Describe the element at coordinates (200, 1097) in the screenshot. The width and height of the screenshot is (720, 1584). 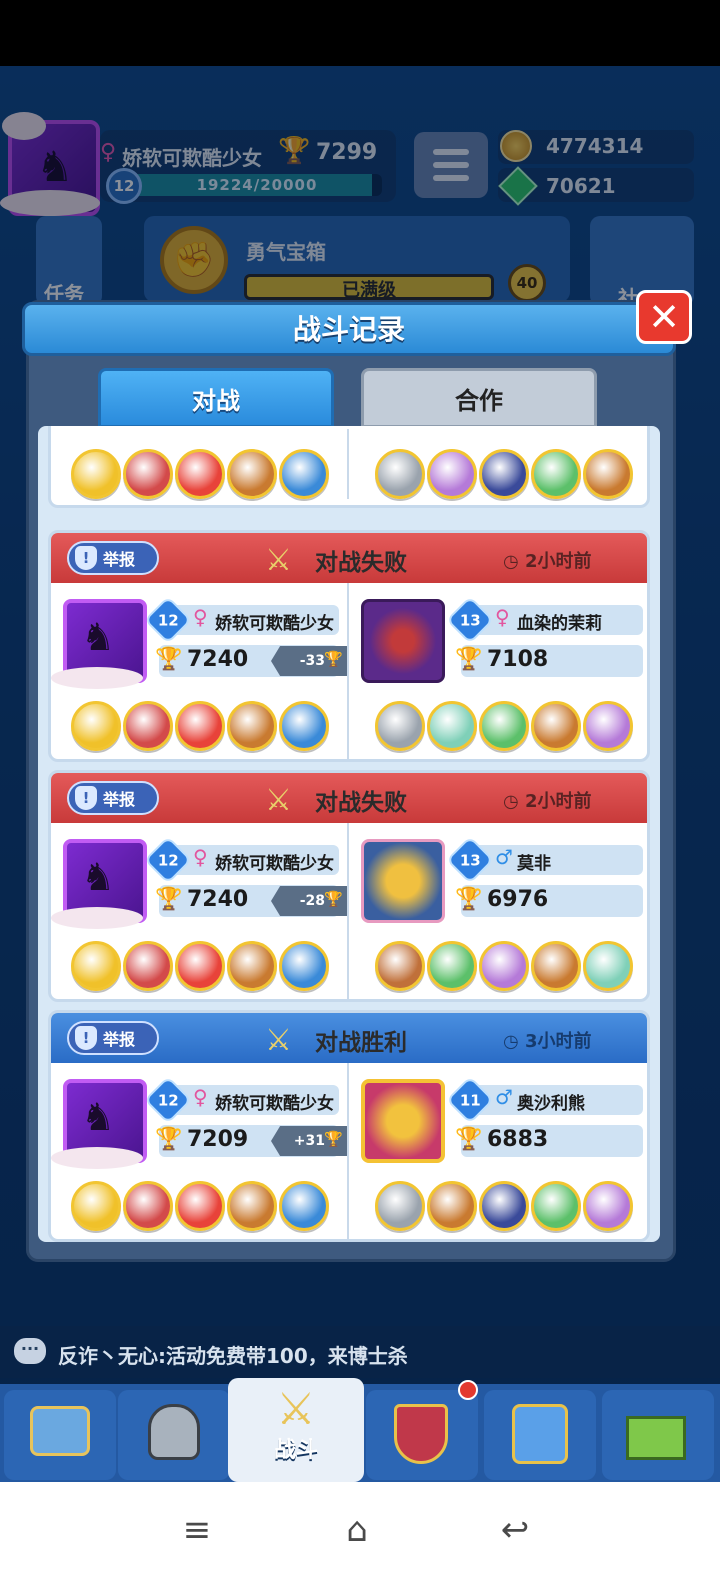
I see `self-gender-icon: ♀` at that location.